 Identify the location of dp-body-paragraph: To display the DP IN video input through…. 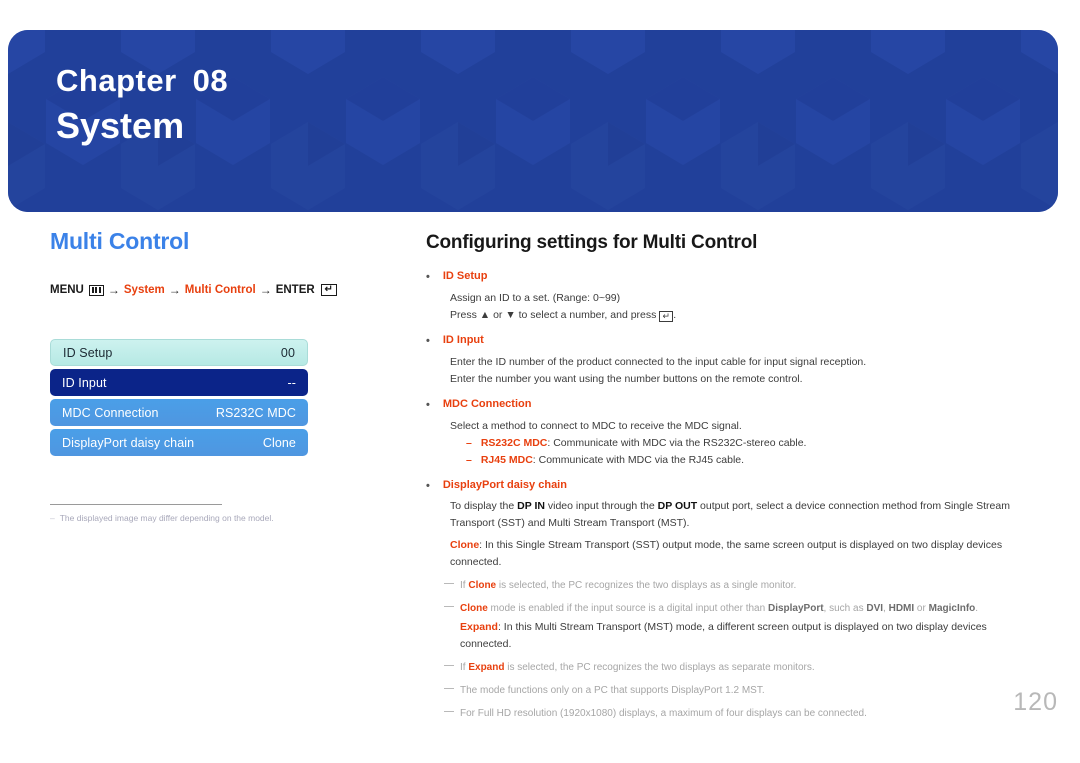
(744, 515).